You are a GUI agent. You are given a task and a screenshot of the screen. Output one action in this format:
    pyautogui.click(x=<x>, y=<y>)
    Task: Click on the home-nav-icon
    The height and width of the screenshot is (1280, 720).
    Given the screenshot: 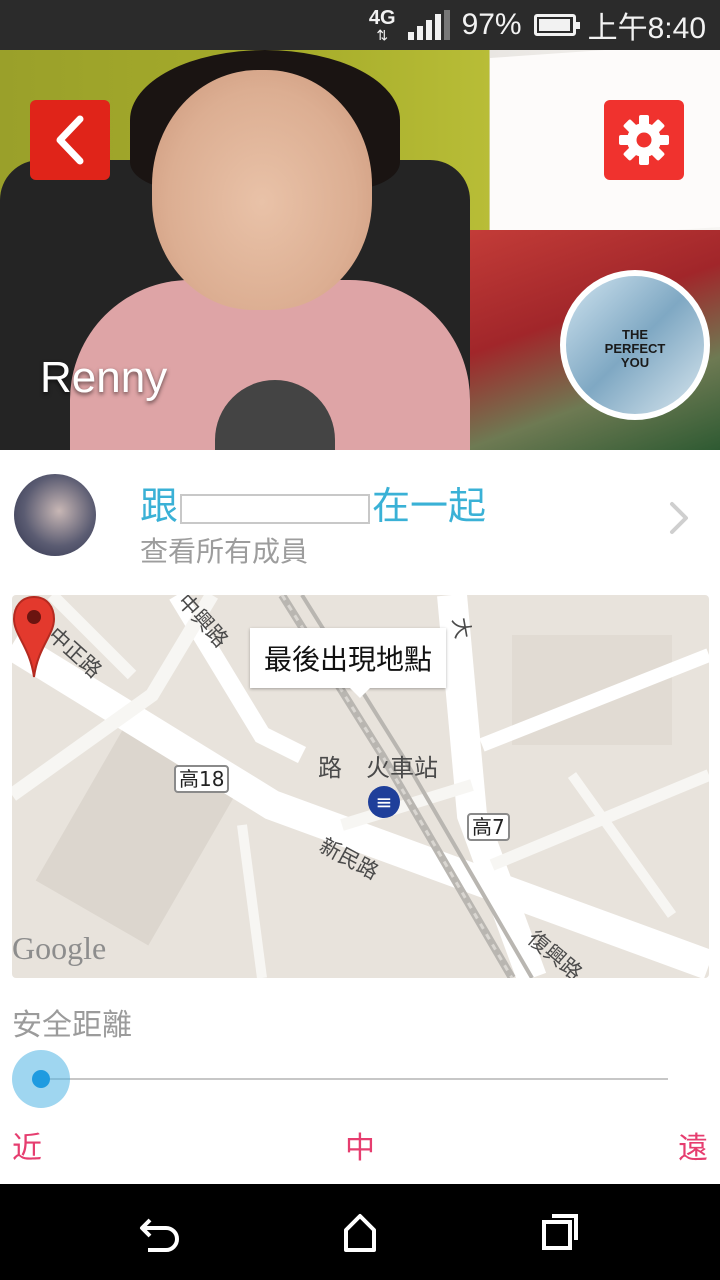 What is the action you would take?
    pyautogui.click(x=360, y=1232)
    